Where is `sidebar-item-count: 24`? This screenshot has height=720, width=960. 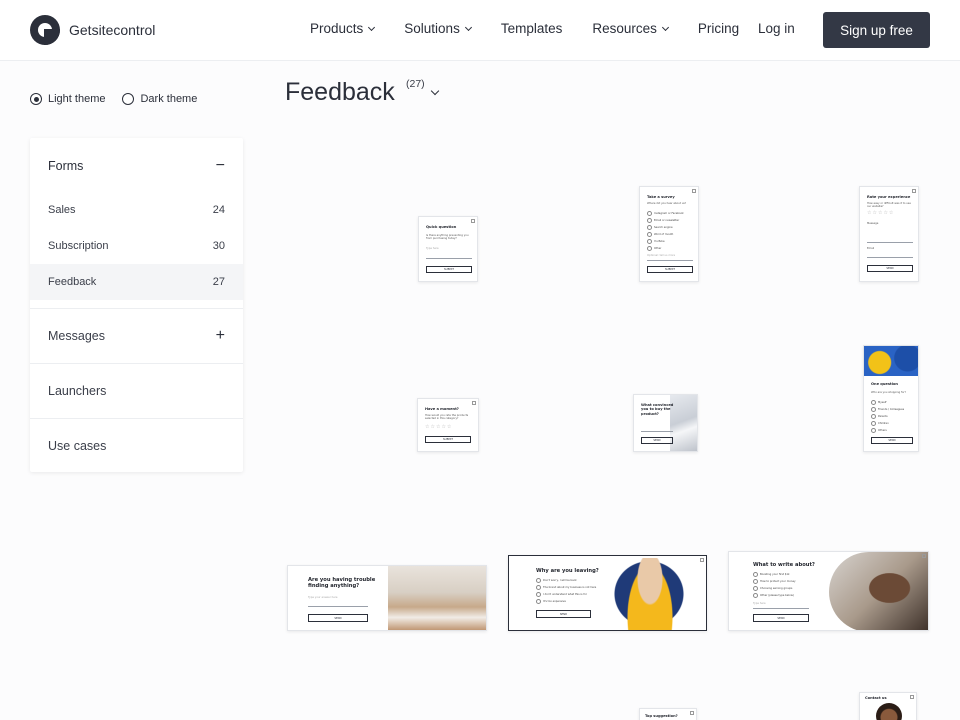
sidebar-item-count: 24 is located at coordinates (218, 210).